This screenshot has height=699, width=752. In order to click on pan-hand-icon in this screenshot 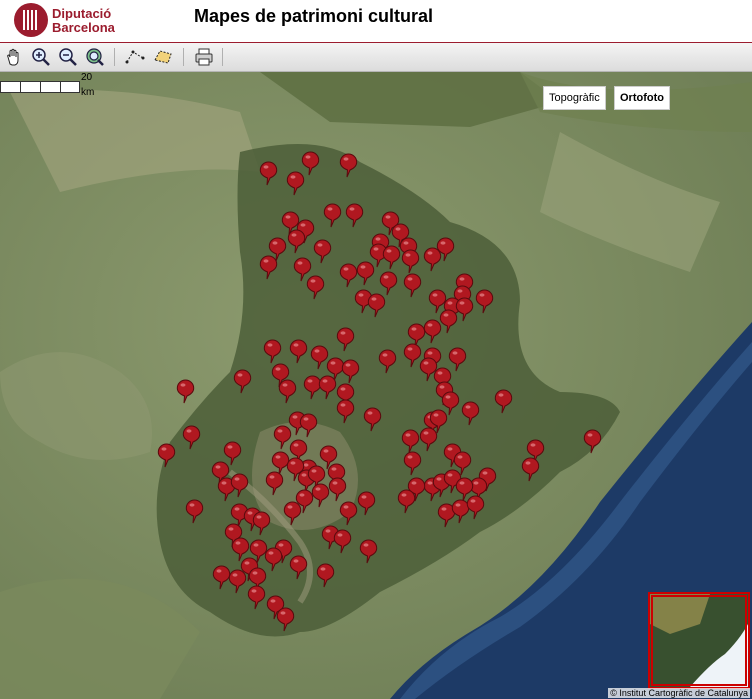, I will do `click(14, 57)`.